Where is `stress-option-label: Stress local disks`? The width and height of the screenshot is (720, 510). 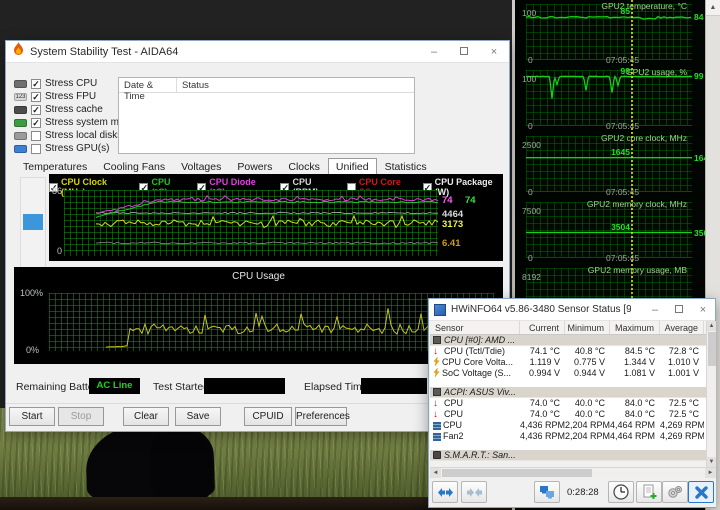
stress-option-label: Stress local disks is located at coordinates (84, 135).